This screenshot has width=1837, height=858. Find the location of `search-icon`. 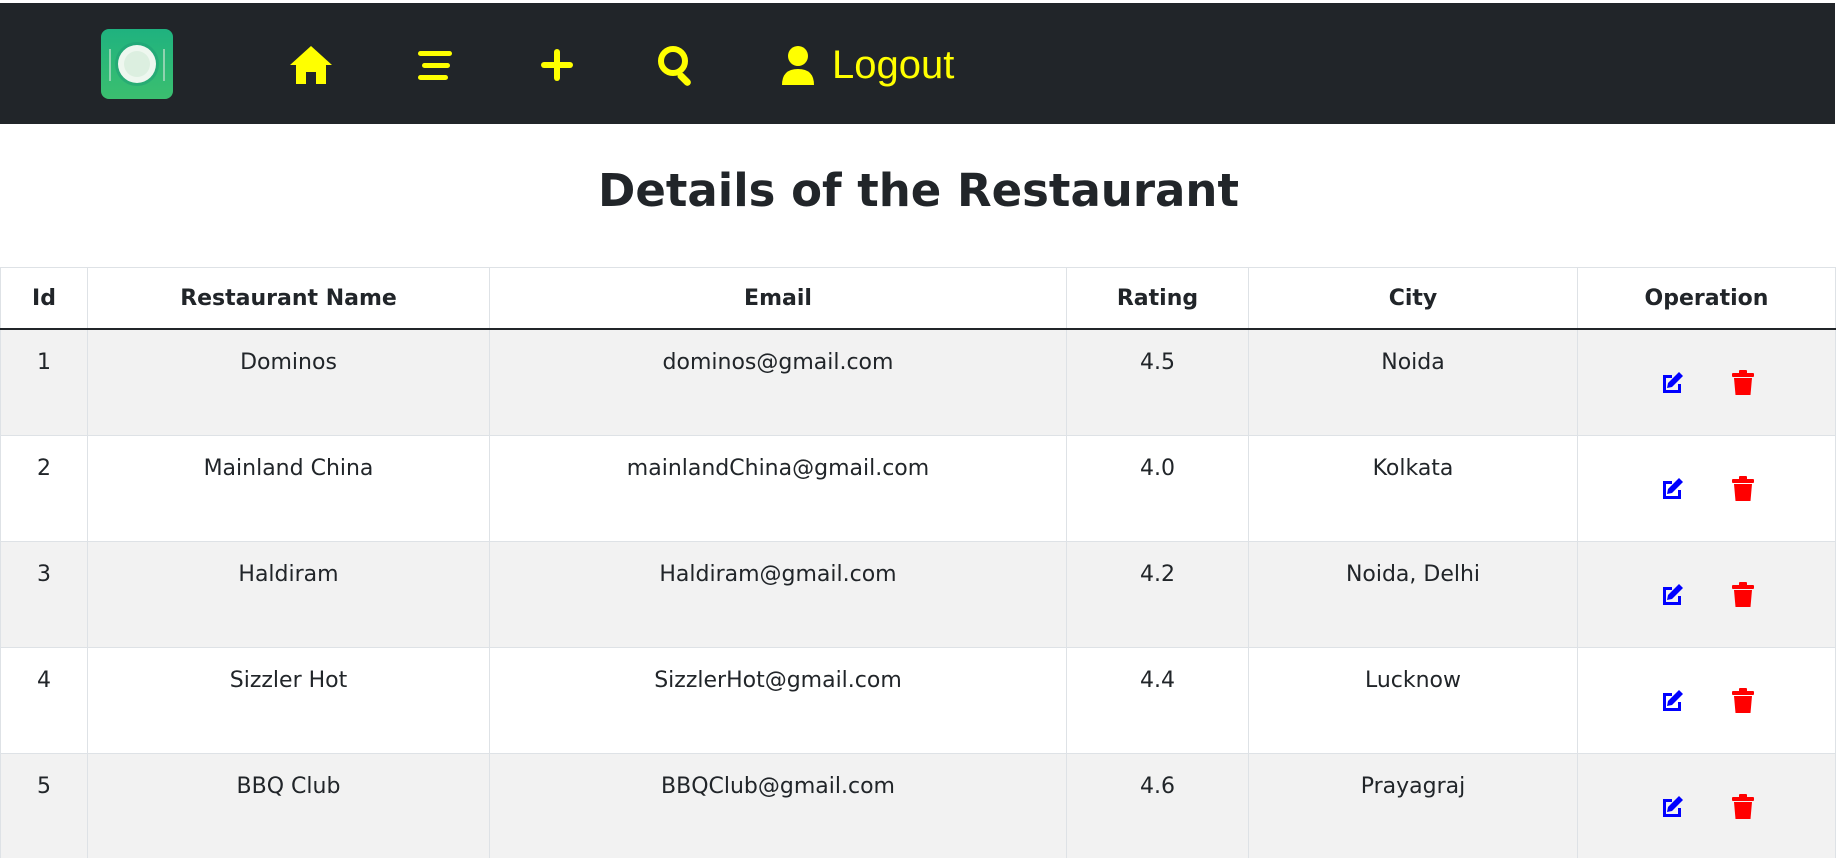

search-icon is located at coordinates (677, 65).